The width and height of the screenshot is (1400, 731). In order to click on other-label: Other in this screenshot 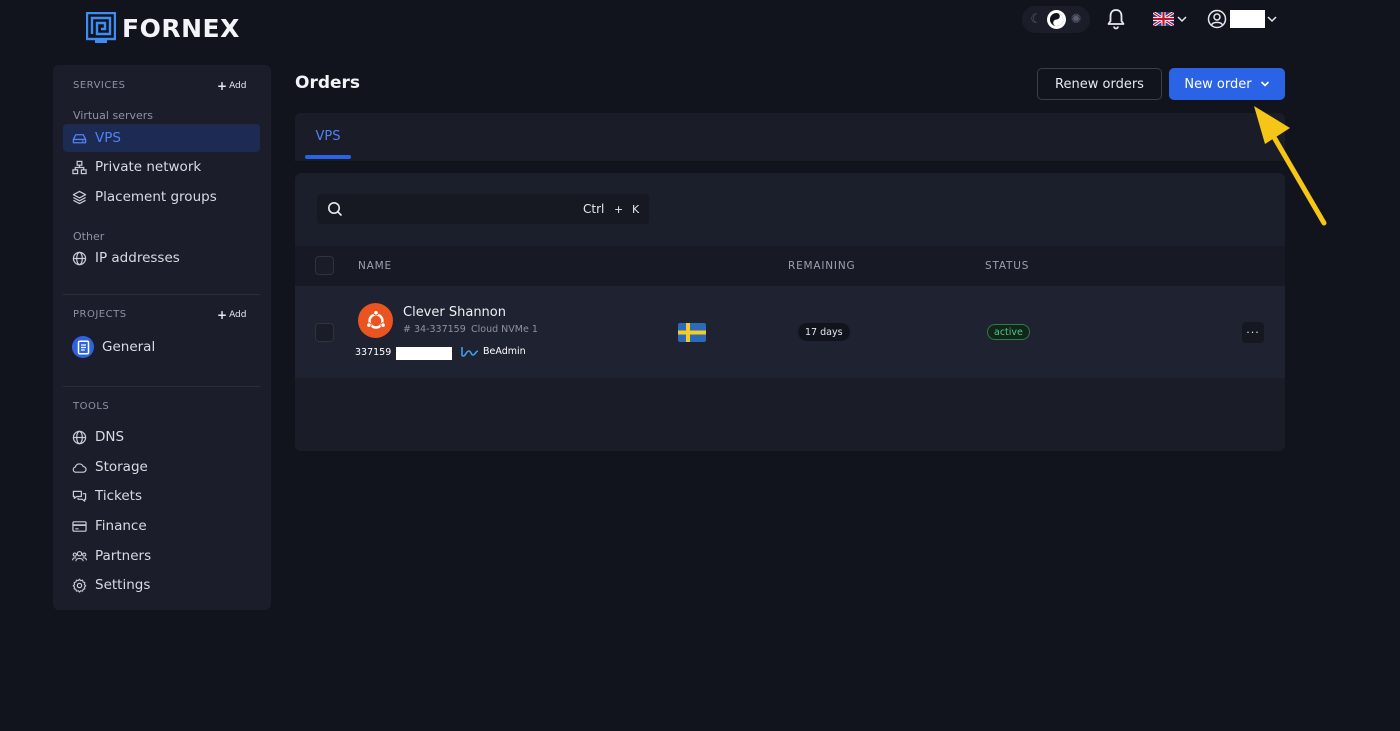, I will do `click(89, 236)`.